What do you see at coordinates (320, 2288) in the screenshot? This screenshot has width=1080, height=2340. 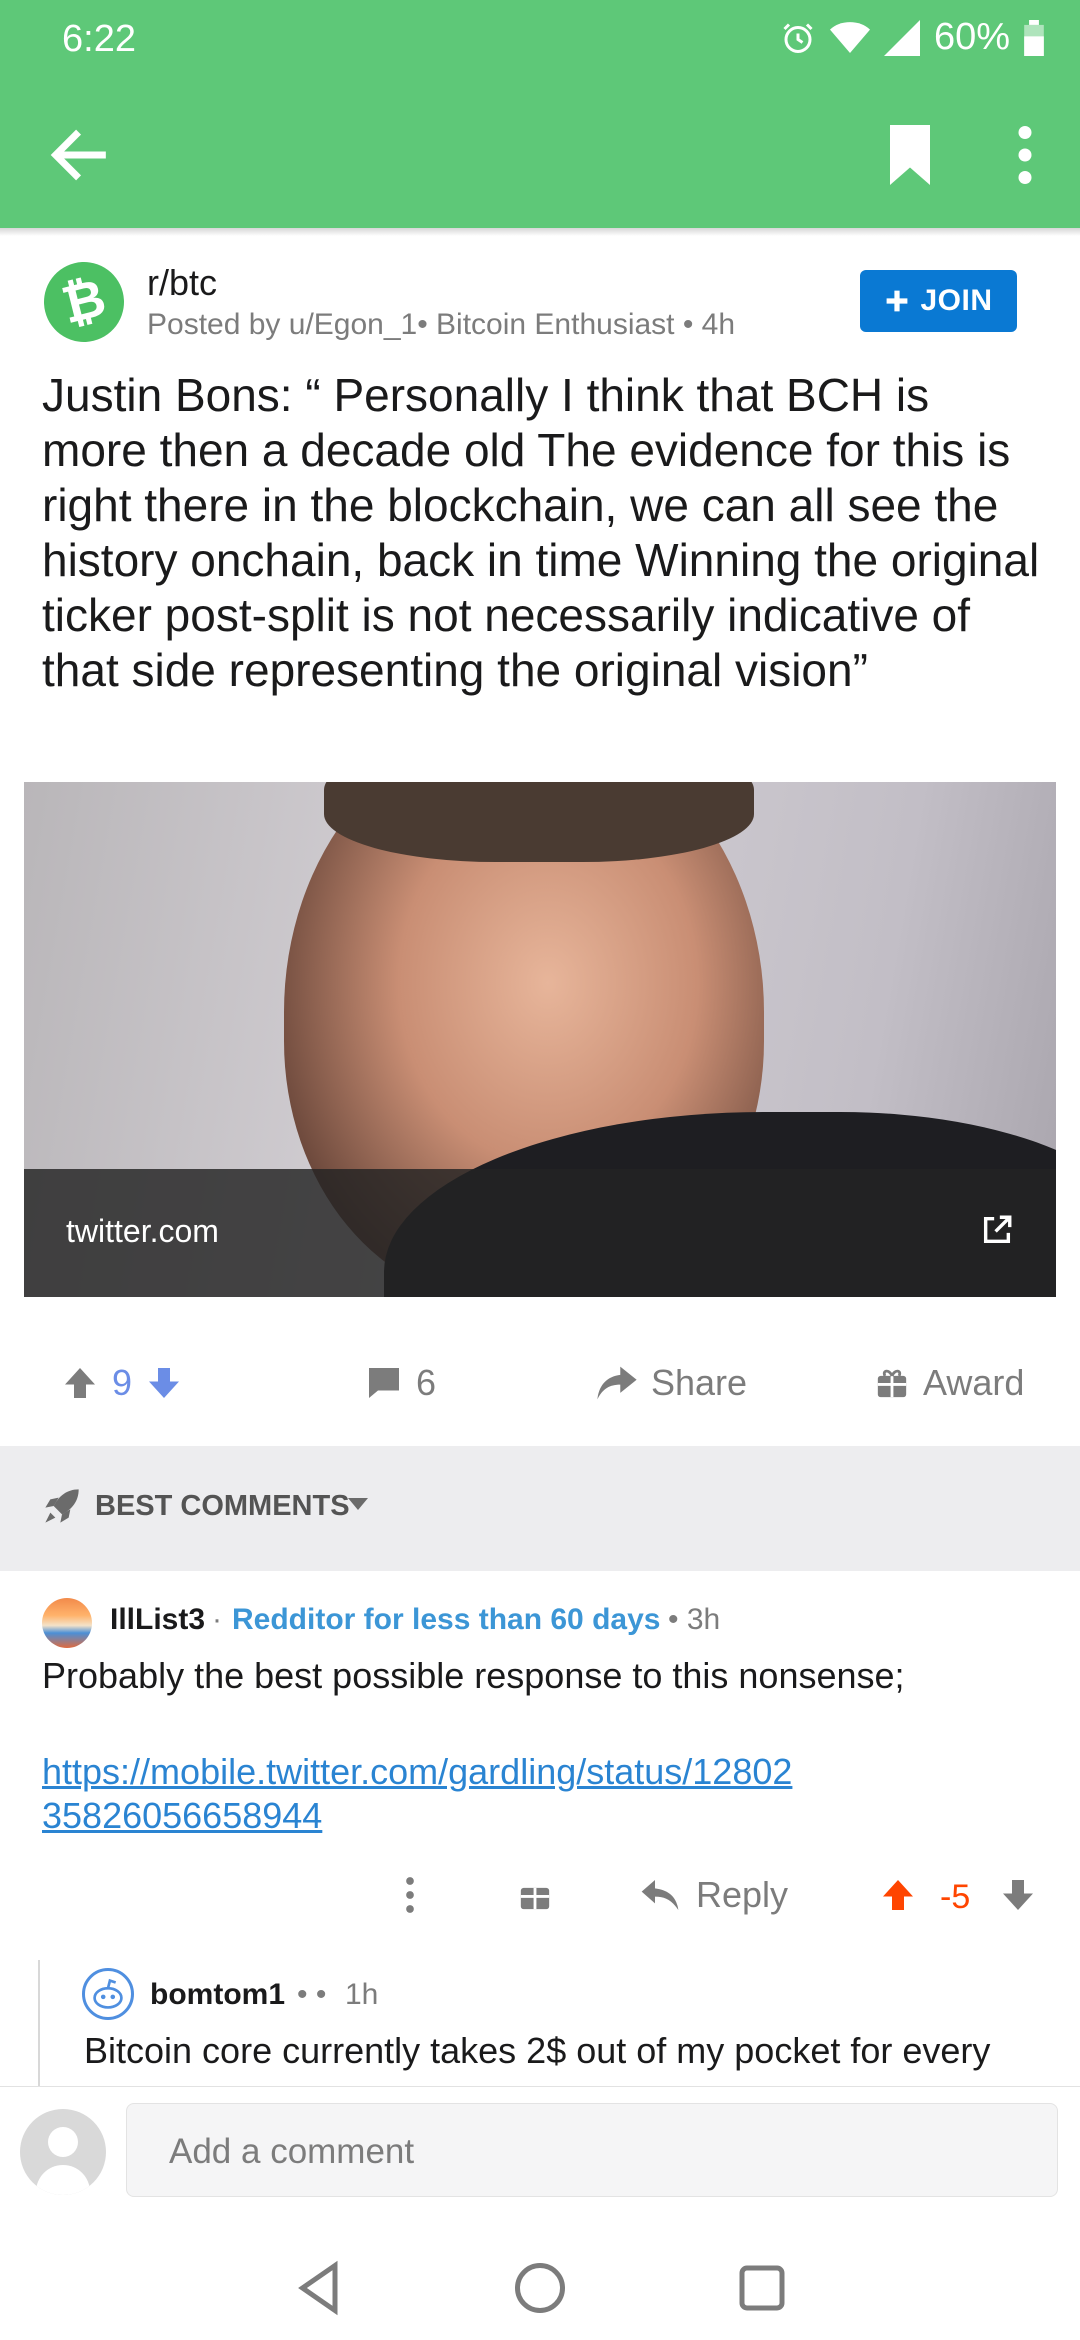 I see `nav-back-icon` at bounding box center [320, 2288].